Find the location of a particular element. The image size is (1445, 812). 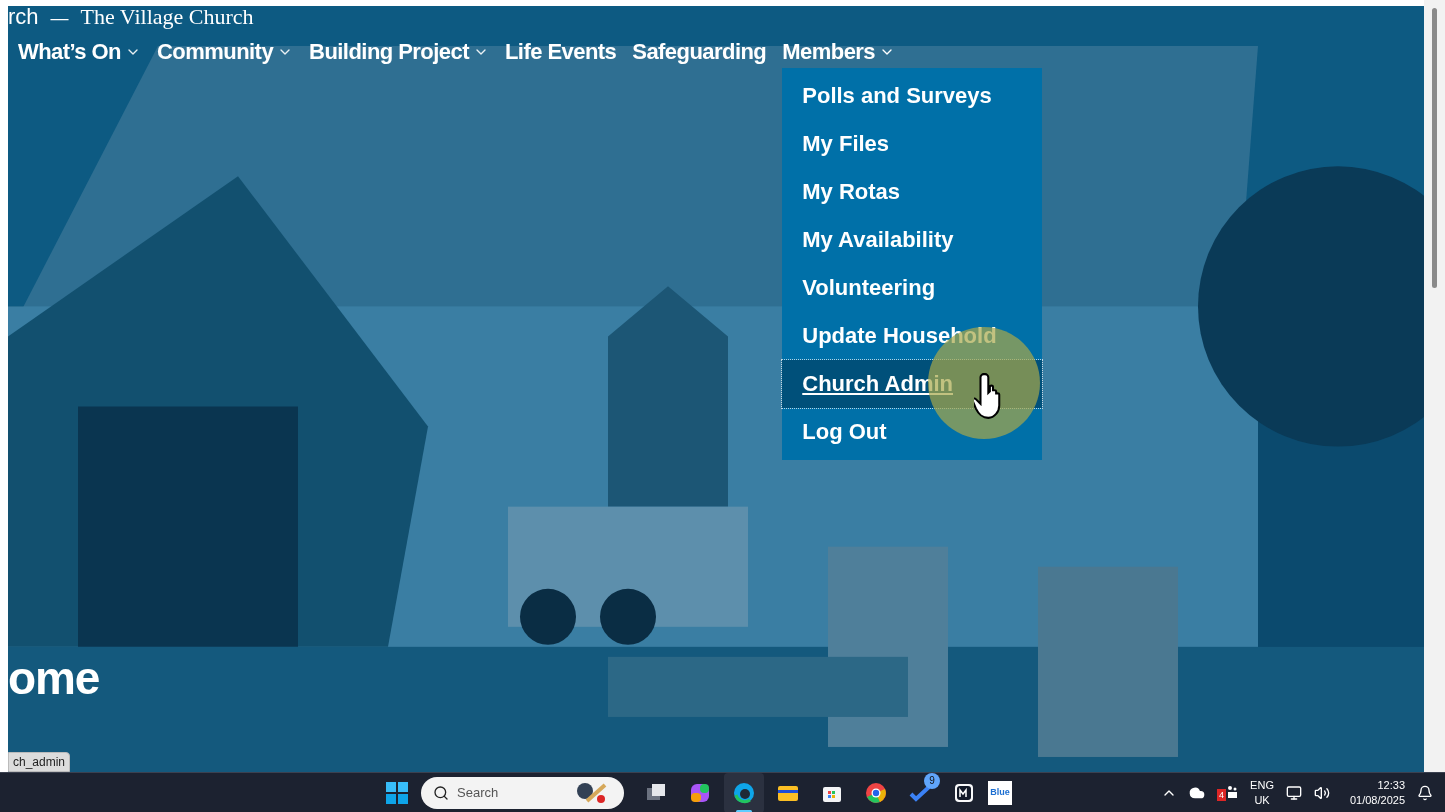

active-indicator is located at coordinates (744, 810).